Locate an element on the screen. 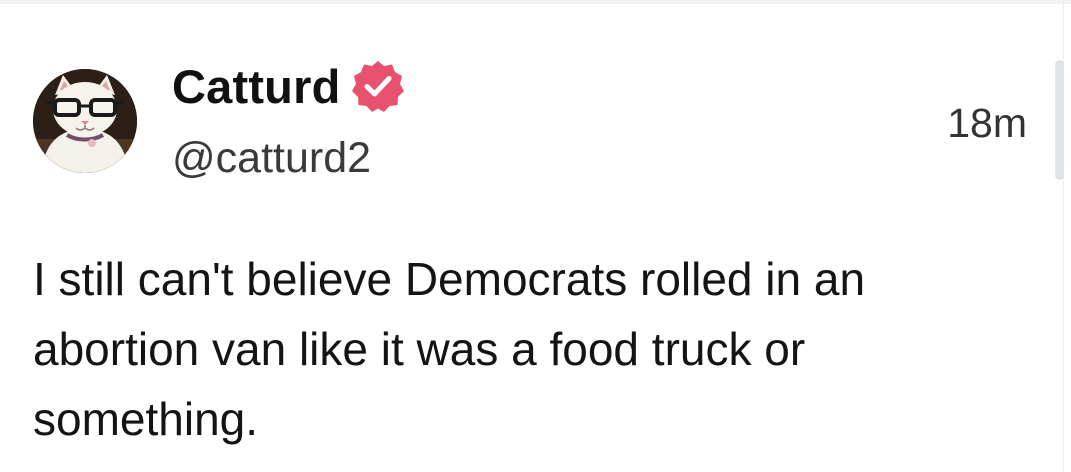  author-handle: @catturd2 is located at coordinates (271, 158).